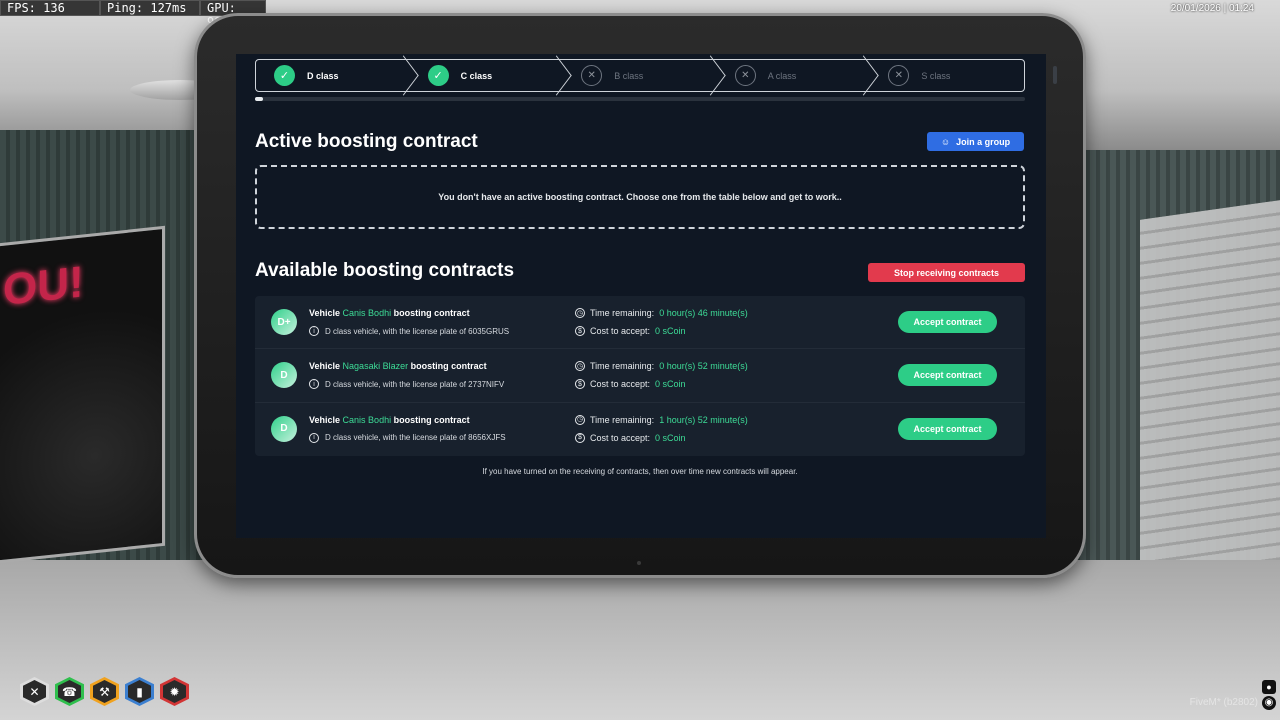 The image size is (1280, 720). What do you see at coordinates (174, 691) in the screenshot?
I see `brain-icon: ✹` at bounding box center [174, 691].